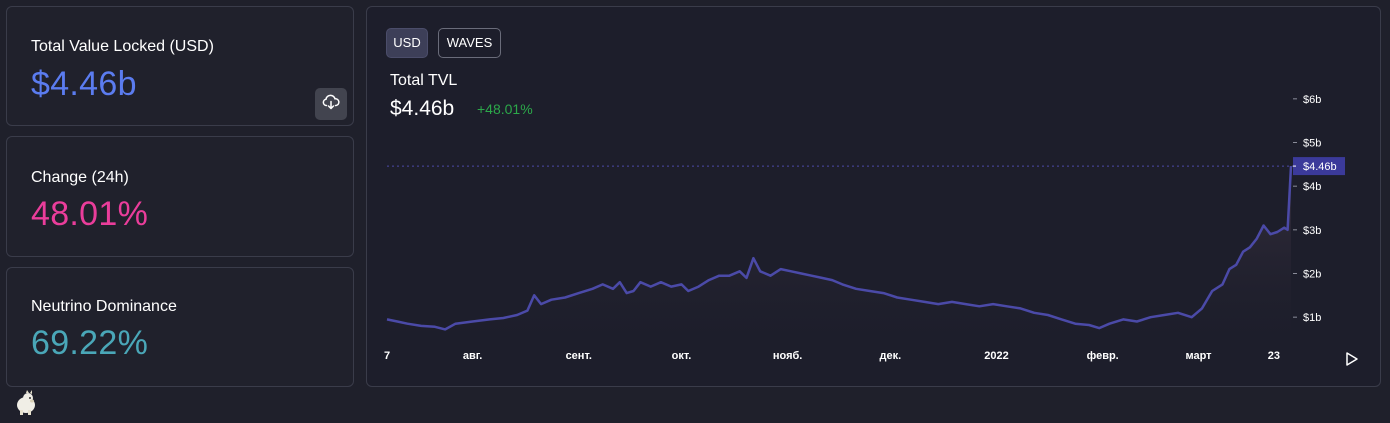 The height and width of the screenshot is (423, 1390). Describe the element at coordinates (996, 356) in the screenshot. I see `x-tick-label: 2022` at that location.